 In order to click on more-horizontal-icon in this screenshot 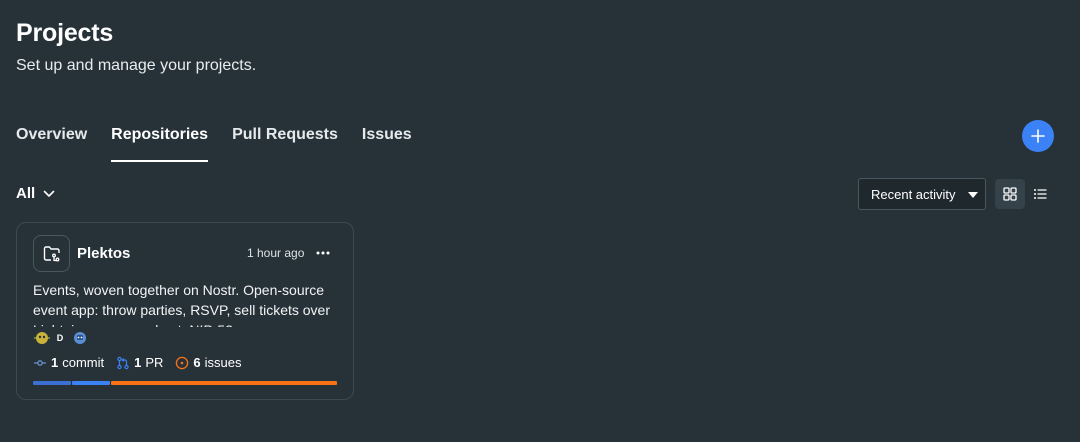, I will do `click(323, 253)`.